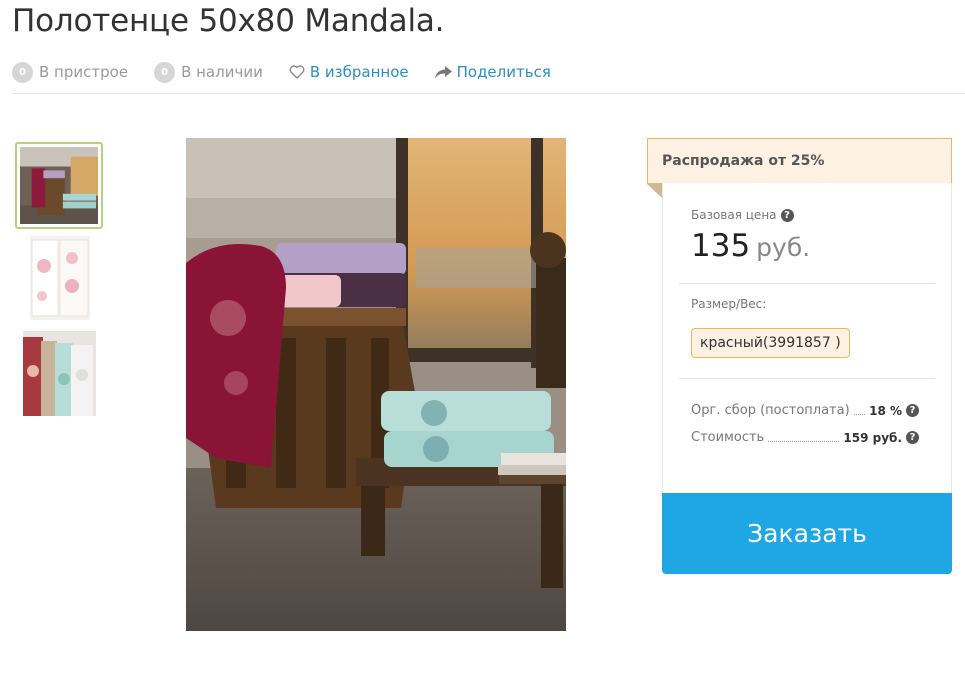 The height and width of the screenshot is (679, 965). Describe the element at coordinates (84, 72) in the screenshot. I see `pristroy-label: В пристрое` at that location.